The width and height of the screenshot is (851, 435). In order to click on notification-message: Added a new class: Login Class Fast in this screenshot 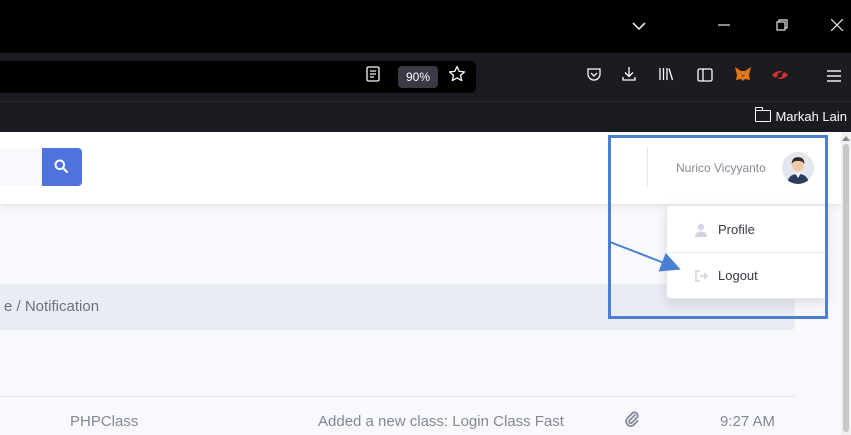, I will do `click(441, 422)`.